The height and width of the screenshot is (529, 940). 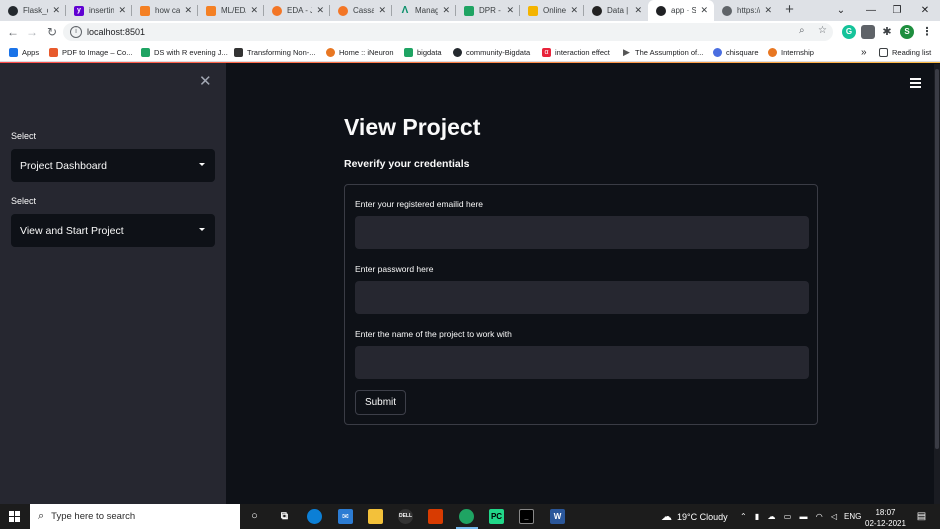 What do you see at coordinates (145, 10) in the screenshot?
I see `stackoverflow-icon` at bounding box center [145, 10].